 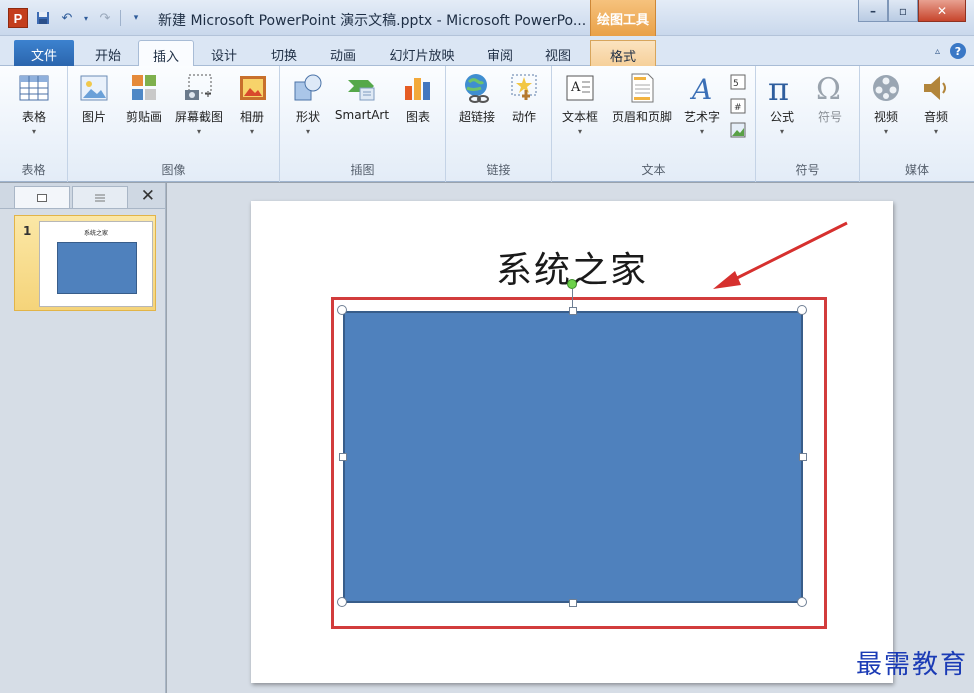 I want to click on symbol-button: Ω 符号, so click(x=830, y=98).